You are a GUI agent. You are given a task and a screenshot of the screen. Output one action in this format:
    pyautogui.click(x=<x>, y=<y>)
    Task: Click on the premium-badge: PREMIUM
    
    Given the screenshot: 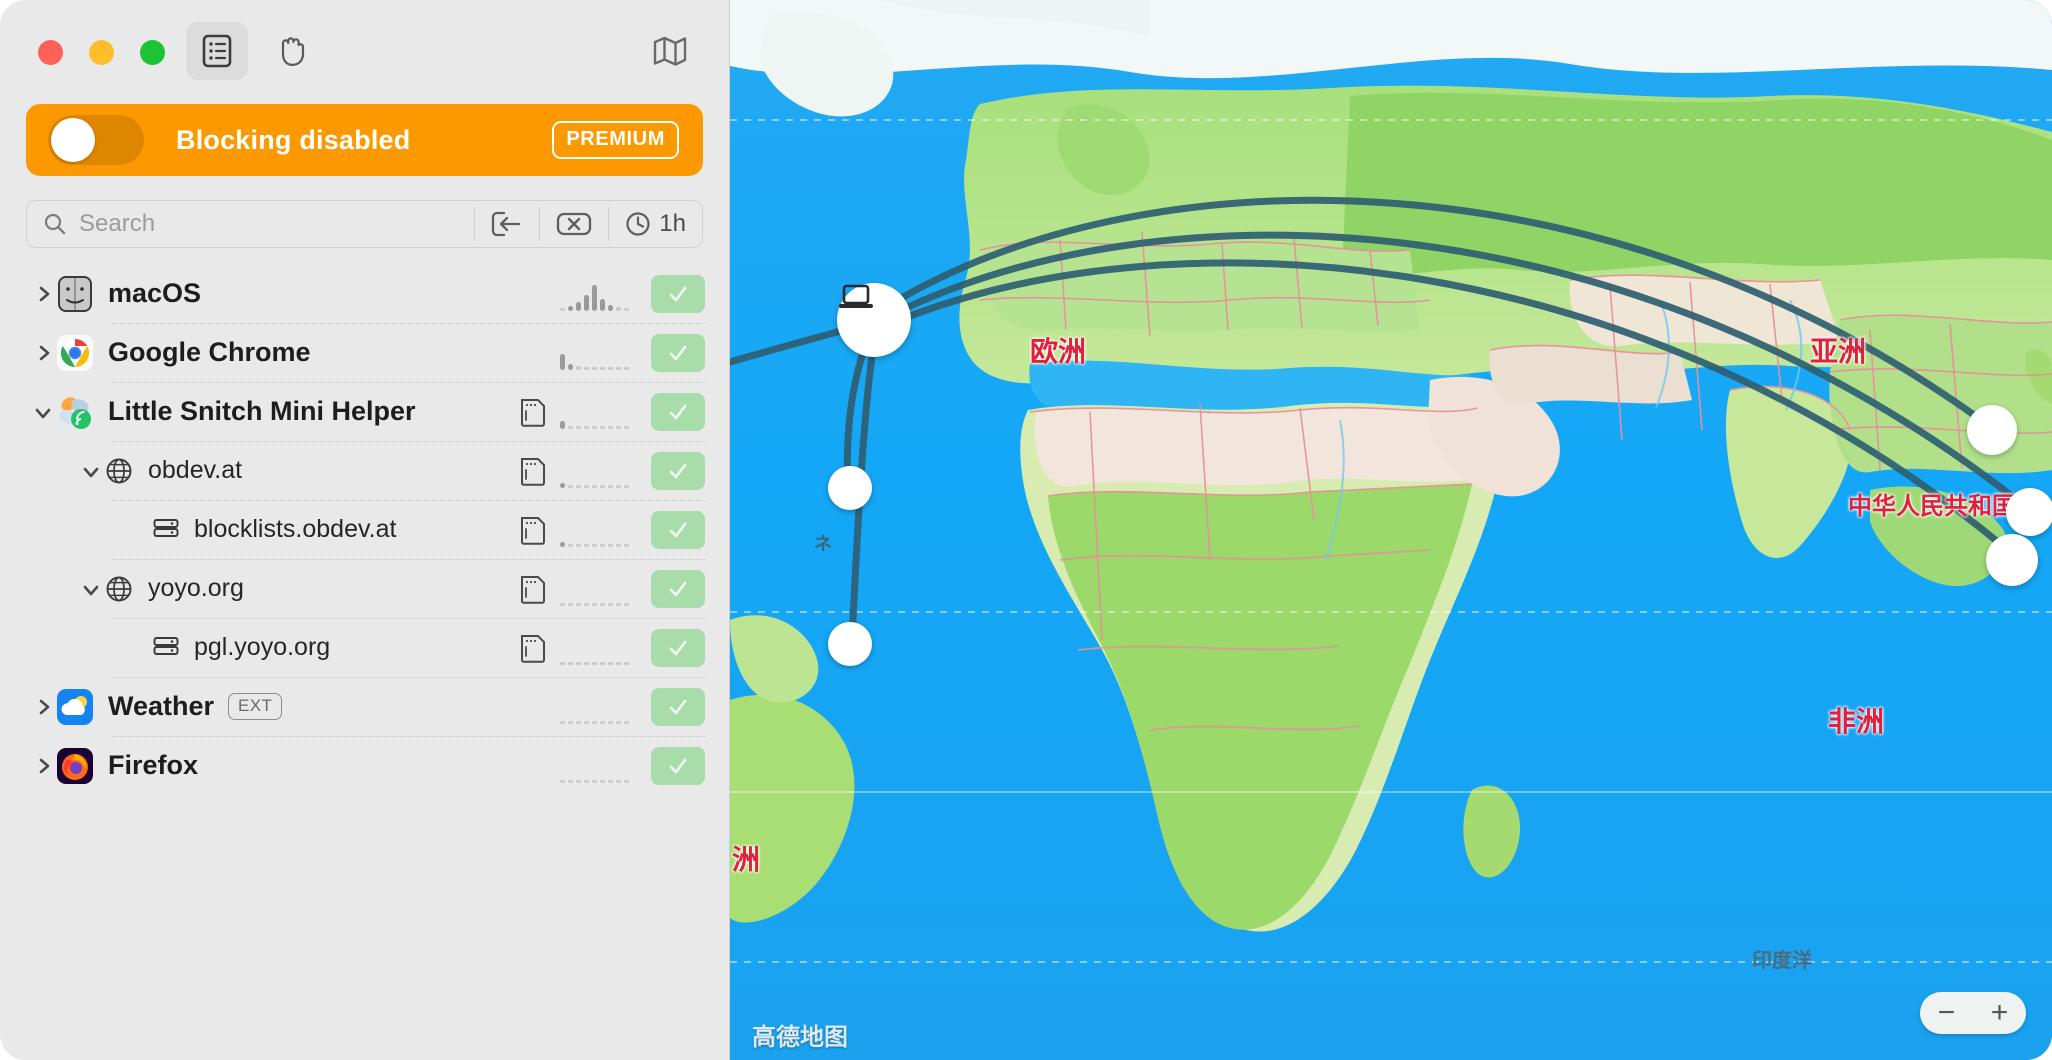 What is the action you would take?
    pyautogui.click(x=615, y=140)
    